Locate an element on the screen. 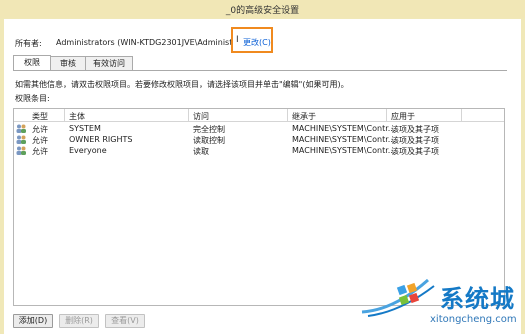  view-button: 查看(V) is located at coordinates (125, 321).